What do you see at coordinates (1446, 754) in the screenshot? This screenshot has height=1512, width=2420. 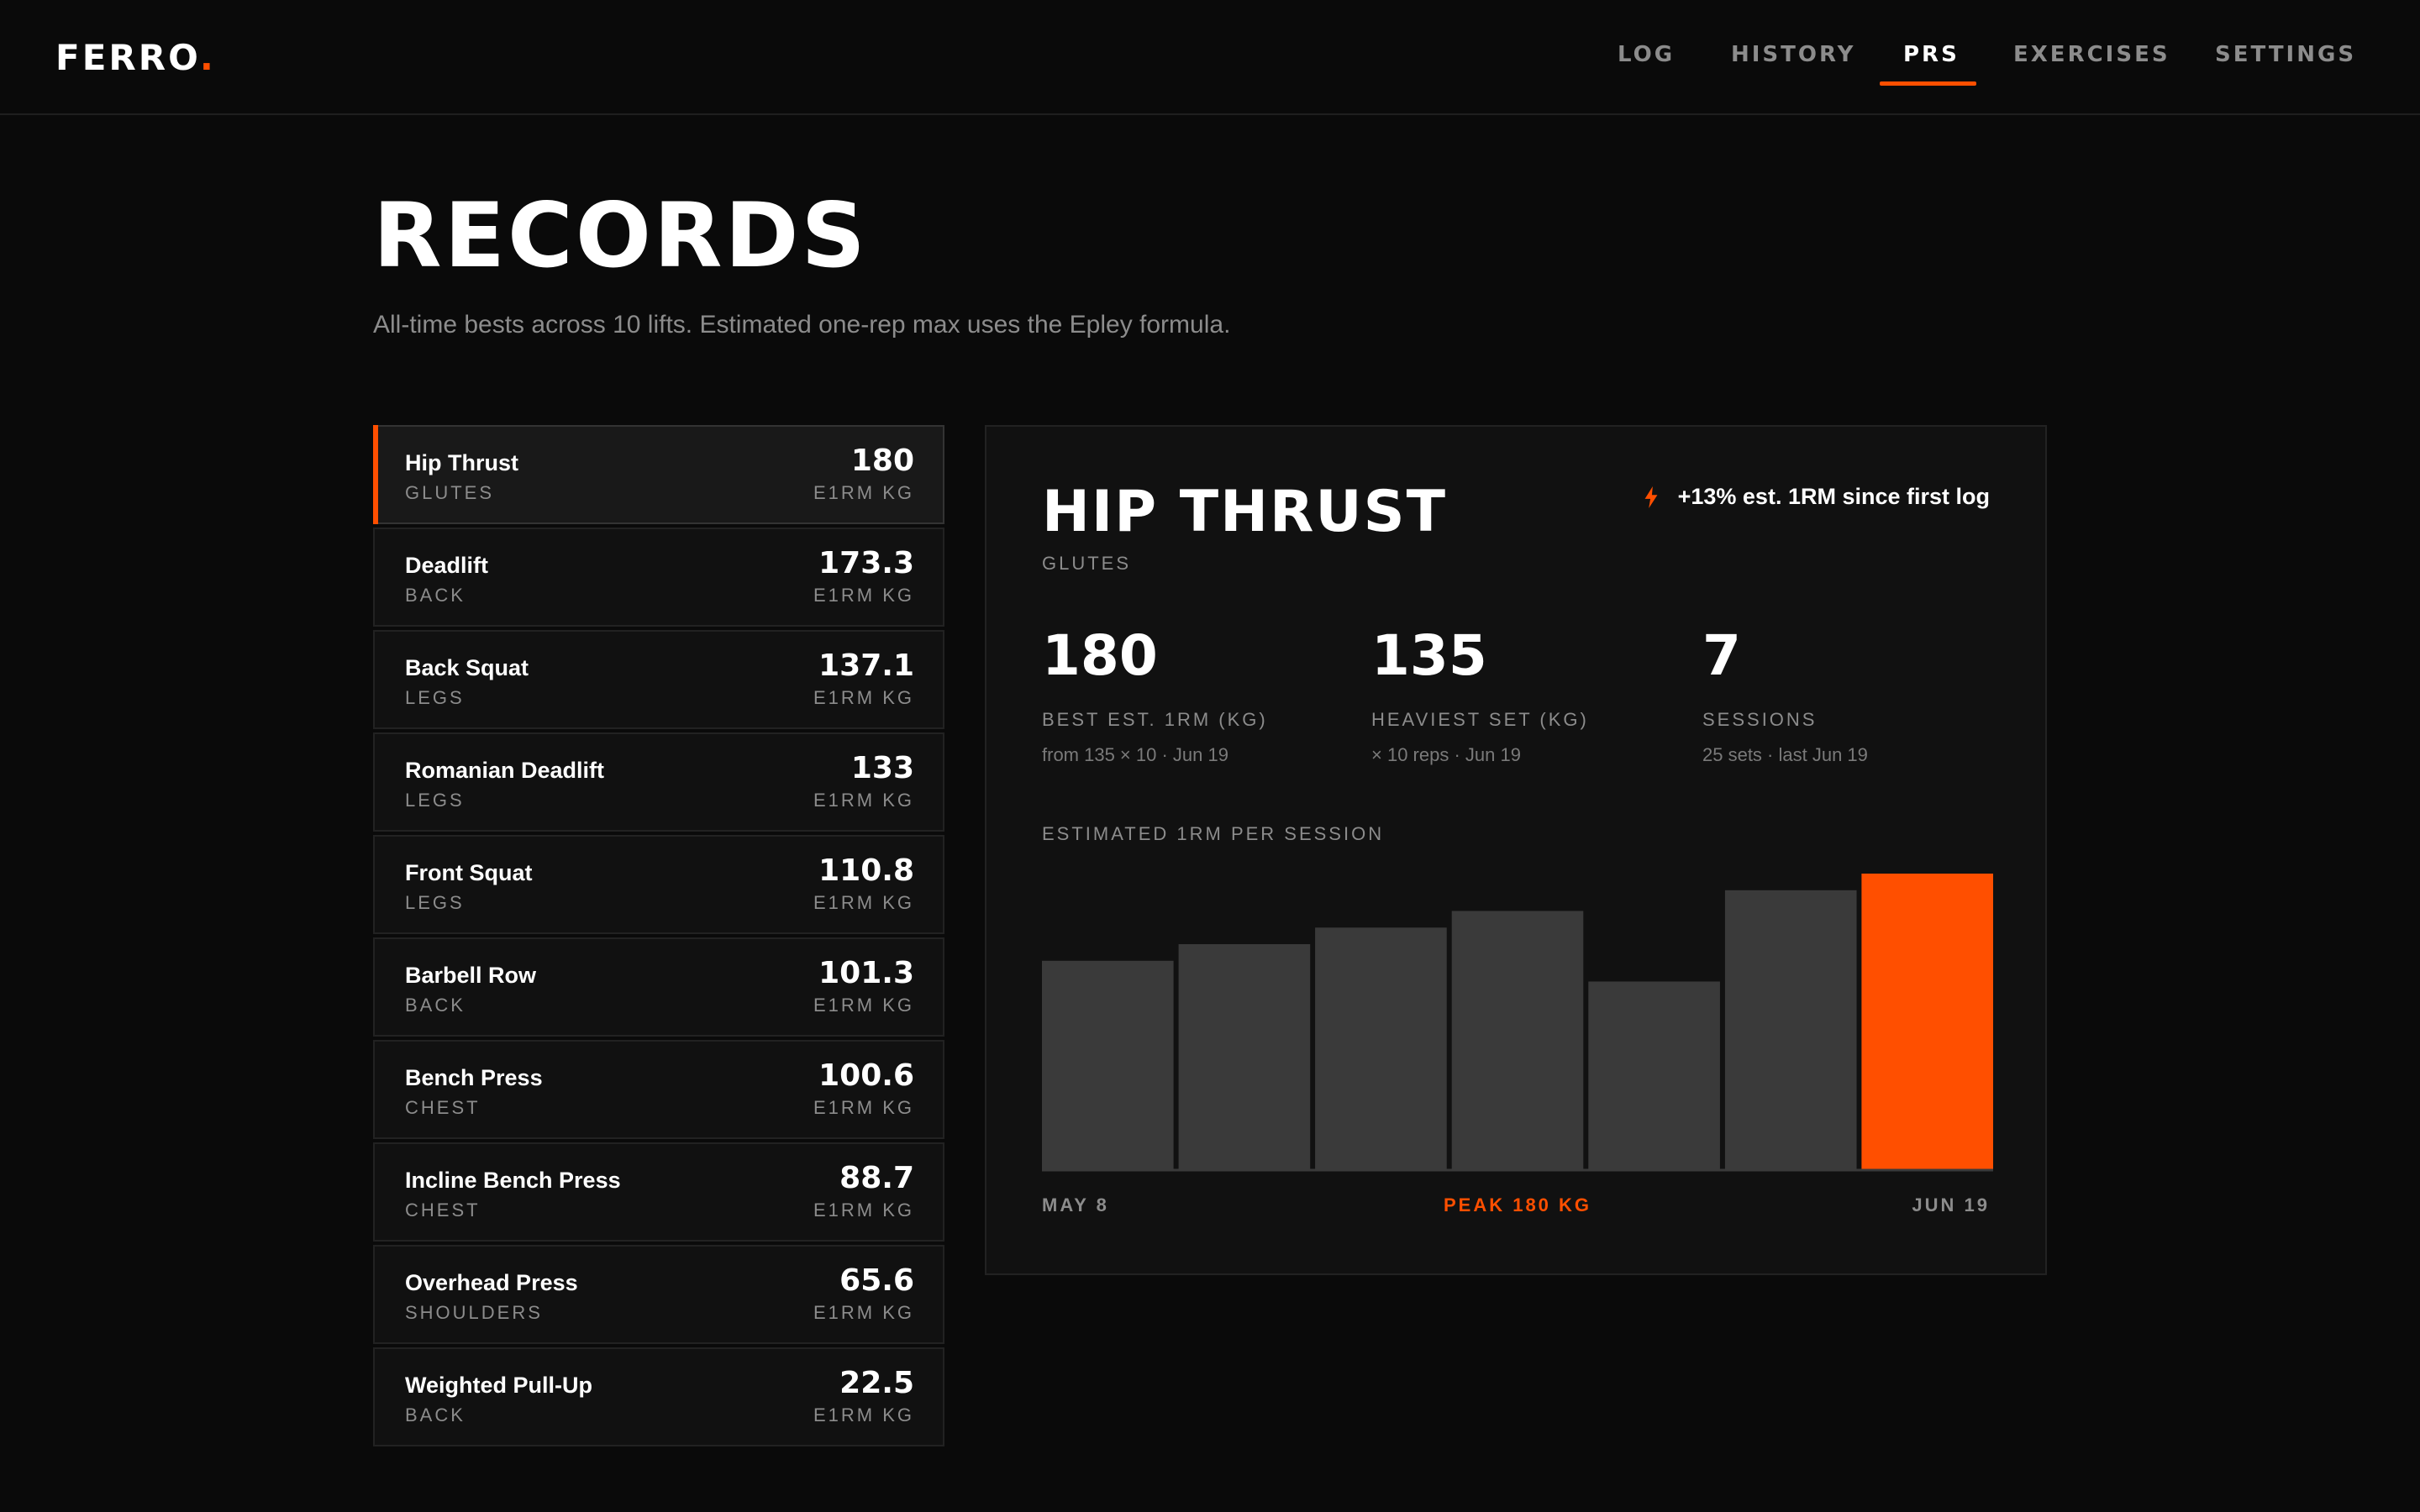 I see `stat-sub: × 10 reps · Jun 19` at bounding box center [1446, 754].